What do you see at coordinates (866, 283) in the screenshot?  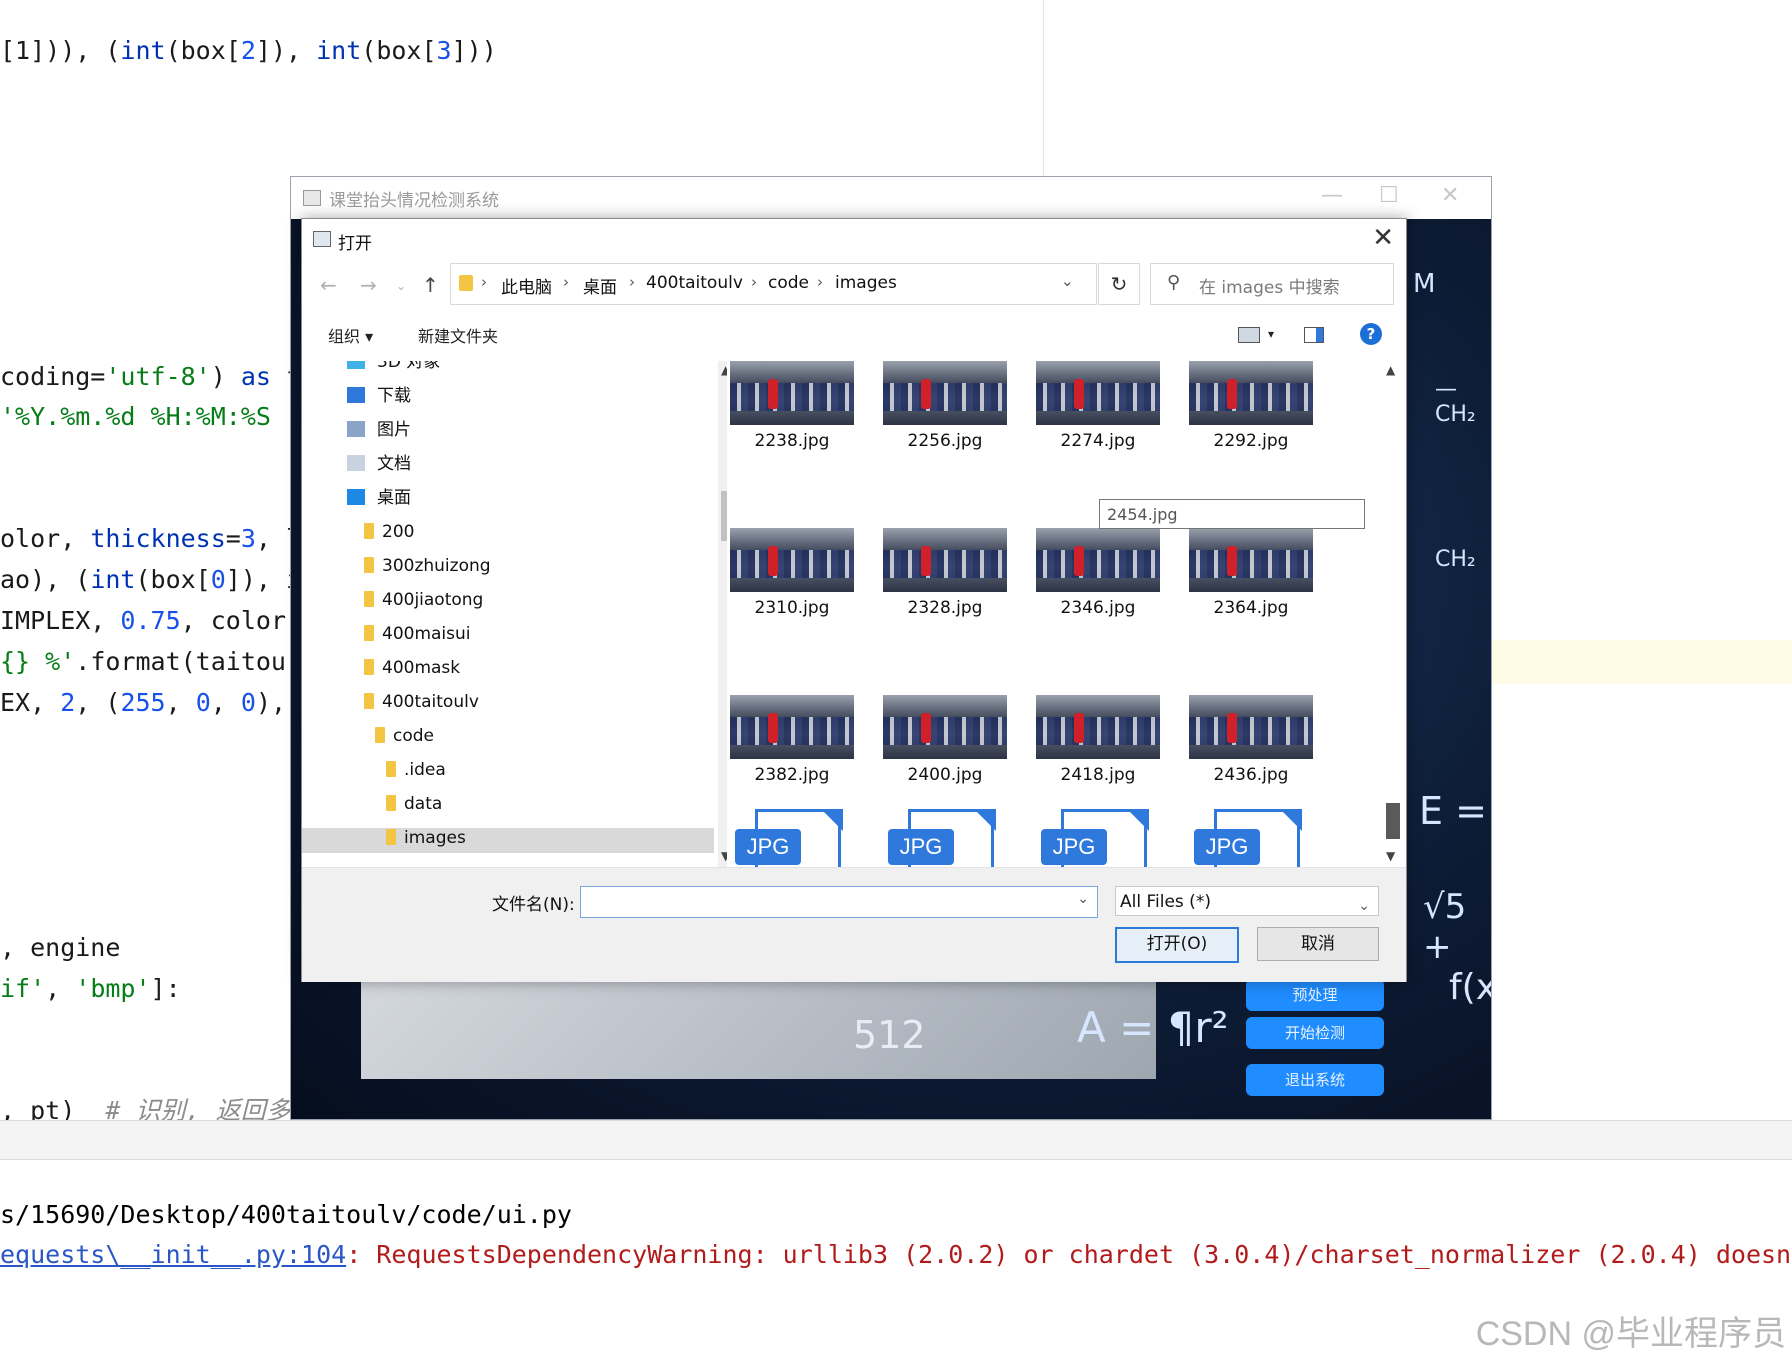 I see `breadcrumb-images: images` at bounding box center [866, 283].